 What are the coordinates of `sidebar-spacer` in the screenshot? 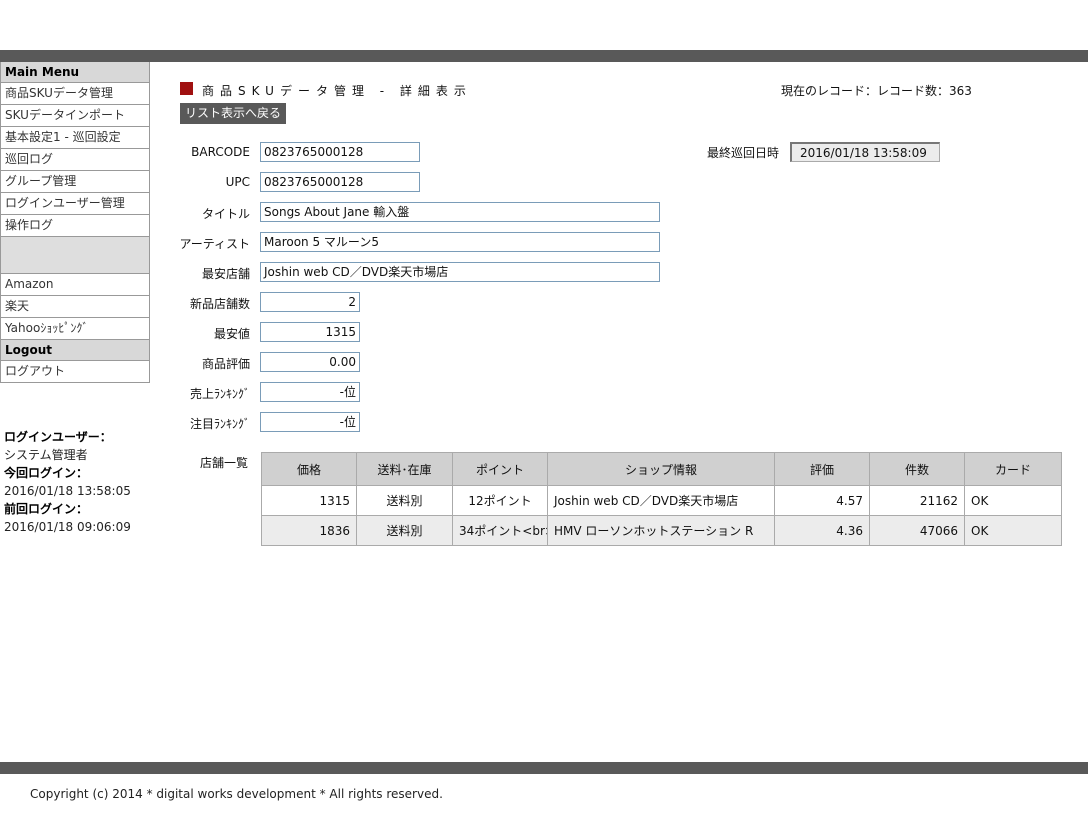 It's located at (75, 255).